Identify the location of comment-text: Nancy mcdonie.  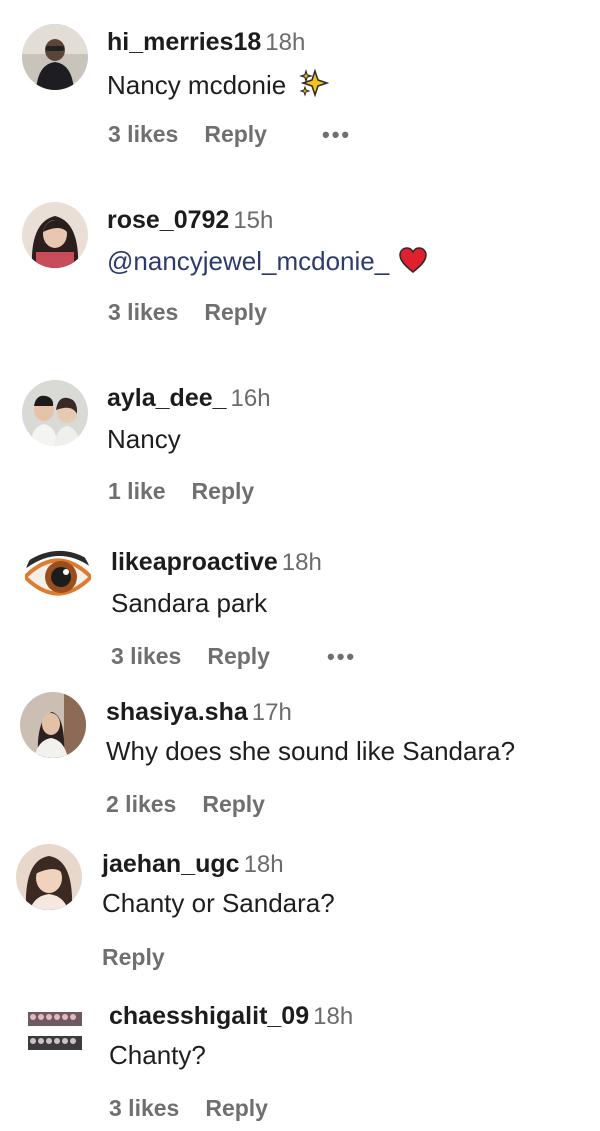
(218, 85).